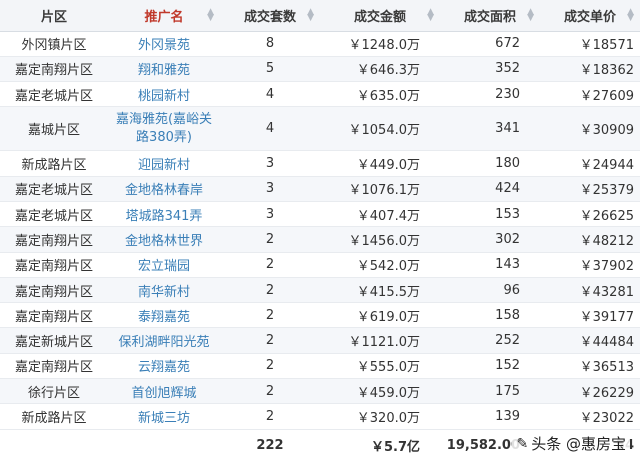 The width and height of the screenshot is (640, 473). I want to click on project-link: 外冈景苑, so click(164, 44).